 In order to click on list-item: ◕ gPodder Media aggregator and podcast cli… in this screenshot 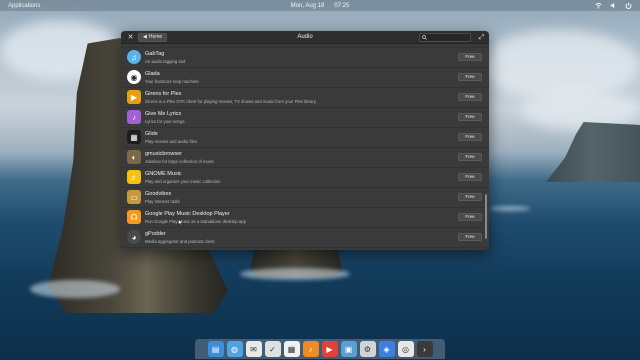, I will do `click(305, 238)`.